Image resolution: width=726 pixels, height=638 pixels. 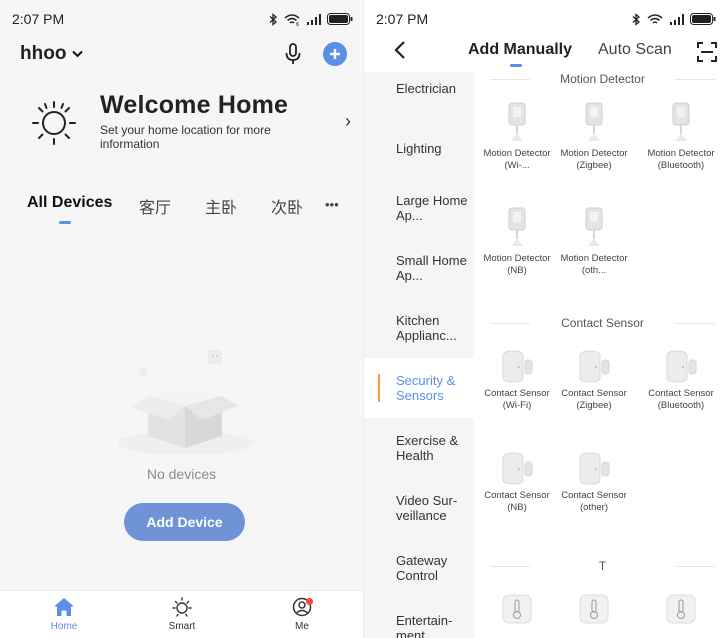 I want to click on contact-device-tile: Contact Sensor (Wi-Fi), so click(x=517, y=379).